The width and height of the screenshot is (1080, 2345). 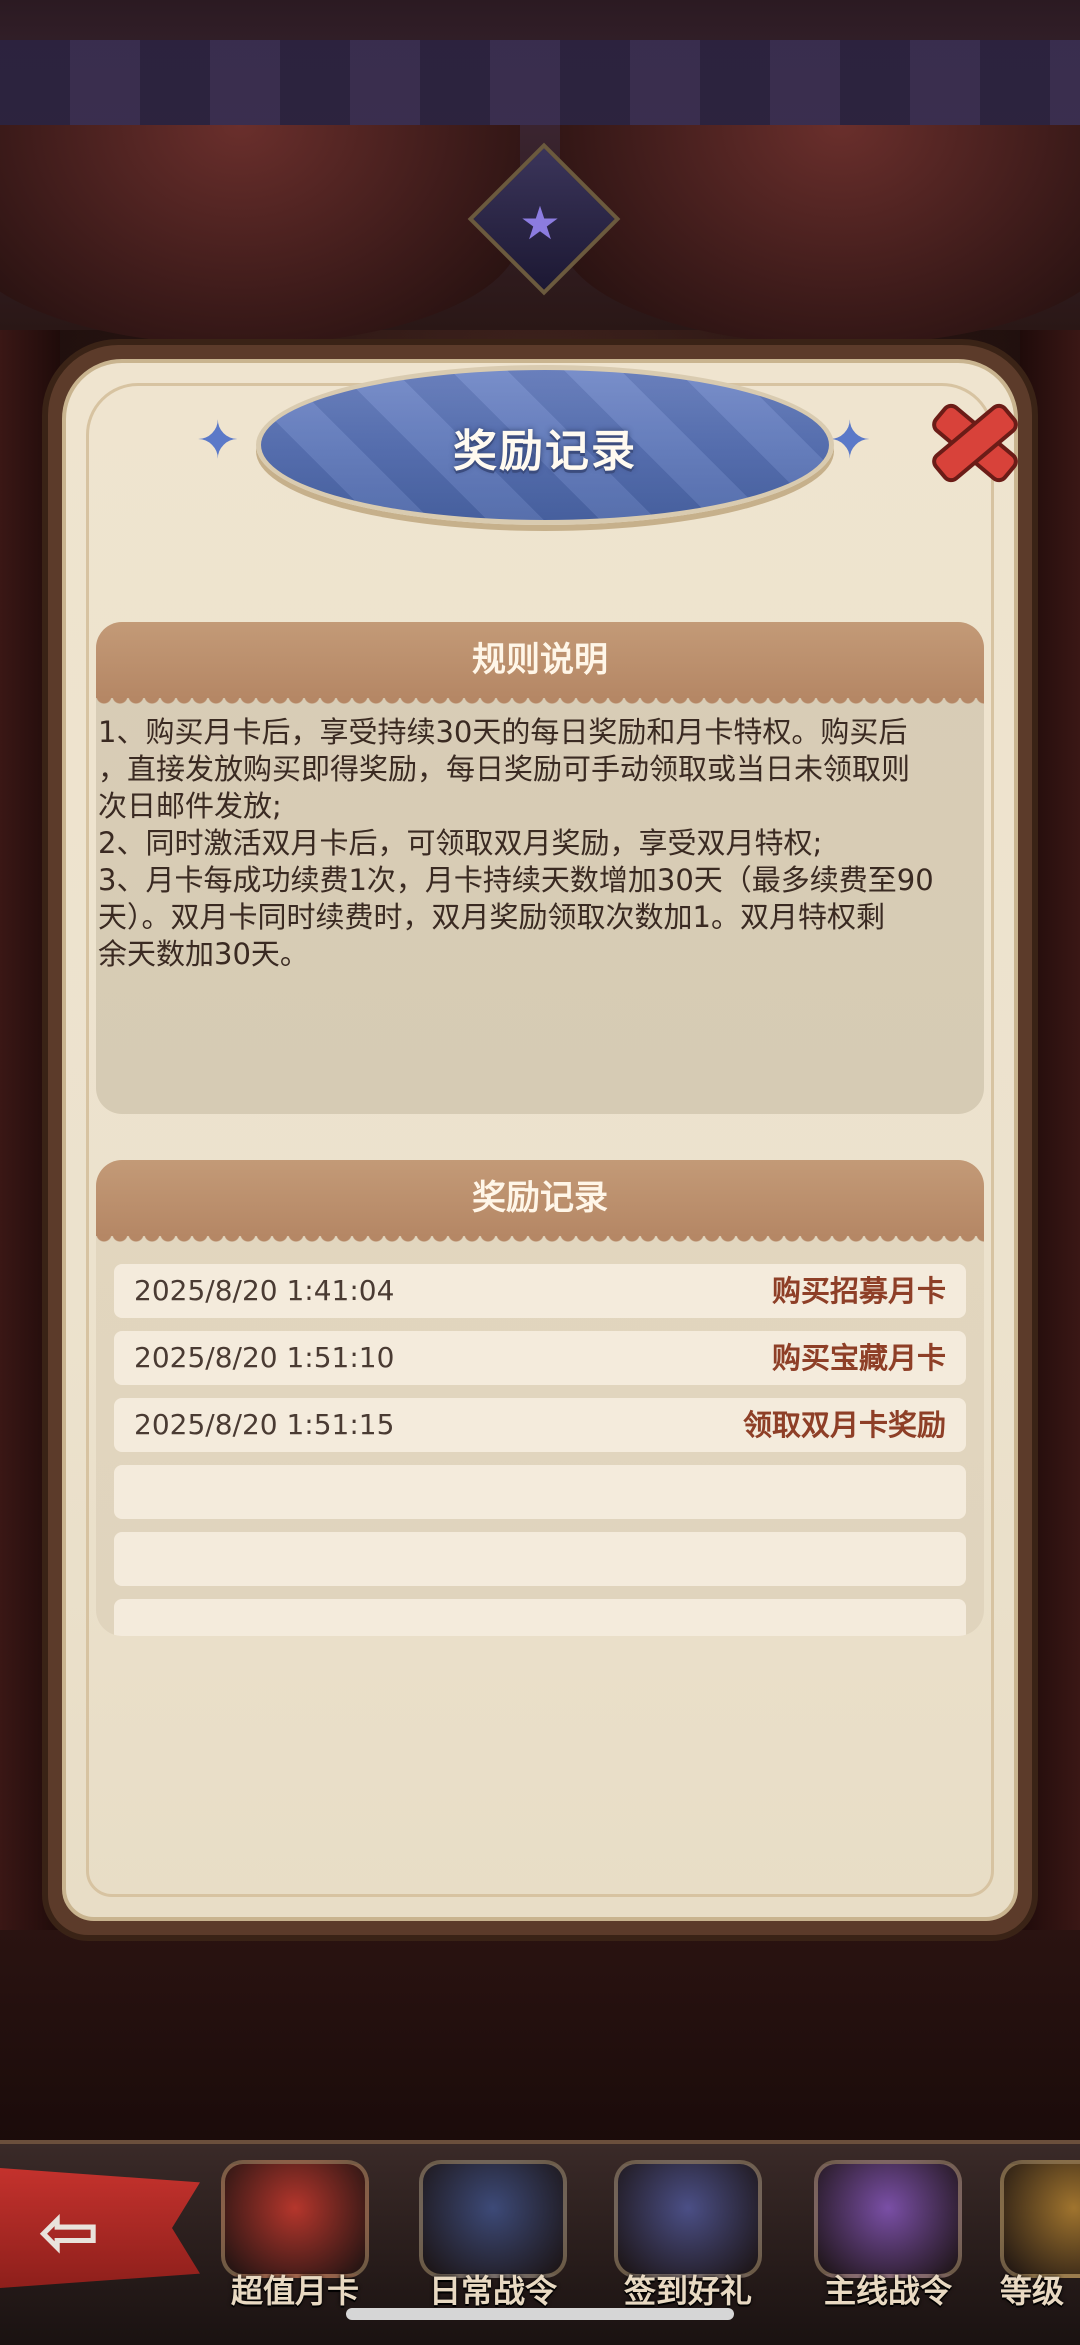 I want to click on rules-line: 1、购买月卡后，享受持续30天的每日奖励和月卡特权。购买后, so click(x=503, y=732).